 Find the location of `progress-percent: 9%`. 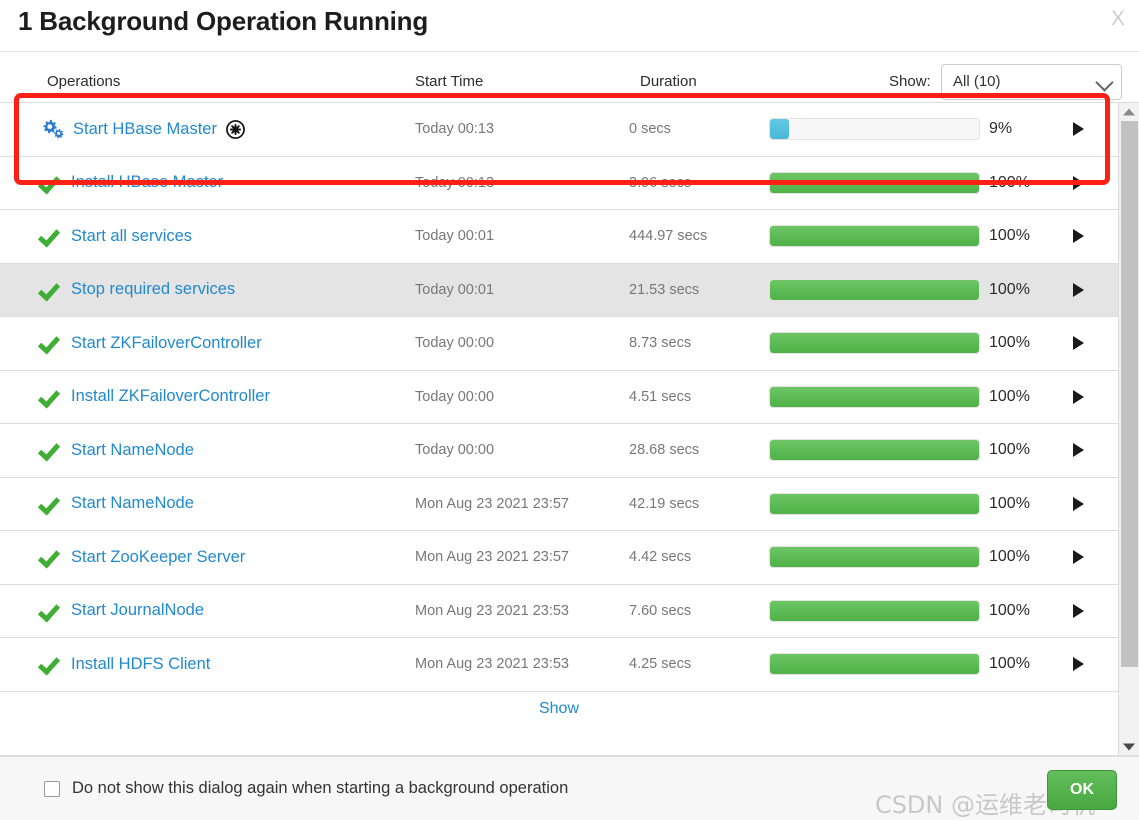

progress-percent: 9% is located at coordinates (1001, 129).